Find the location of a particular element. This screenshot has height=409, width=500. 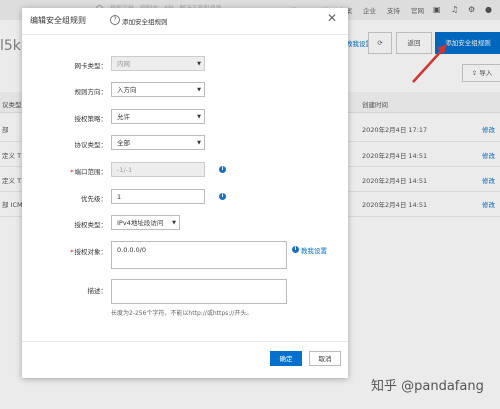

auth-object-textarea: 0.0.0.0/0 is located at coordinates (199, 255).